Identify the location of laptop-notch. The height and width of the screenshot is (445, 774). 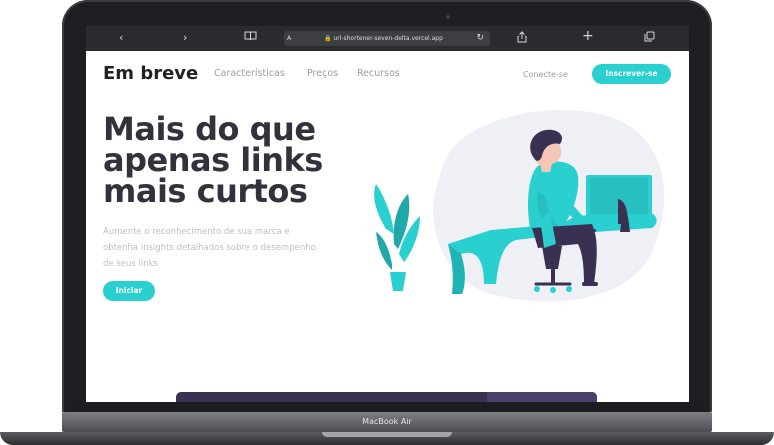
(387, 434).